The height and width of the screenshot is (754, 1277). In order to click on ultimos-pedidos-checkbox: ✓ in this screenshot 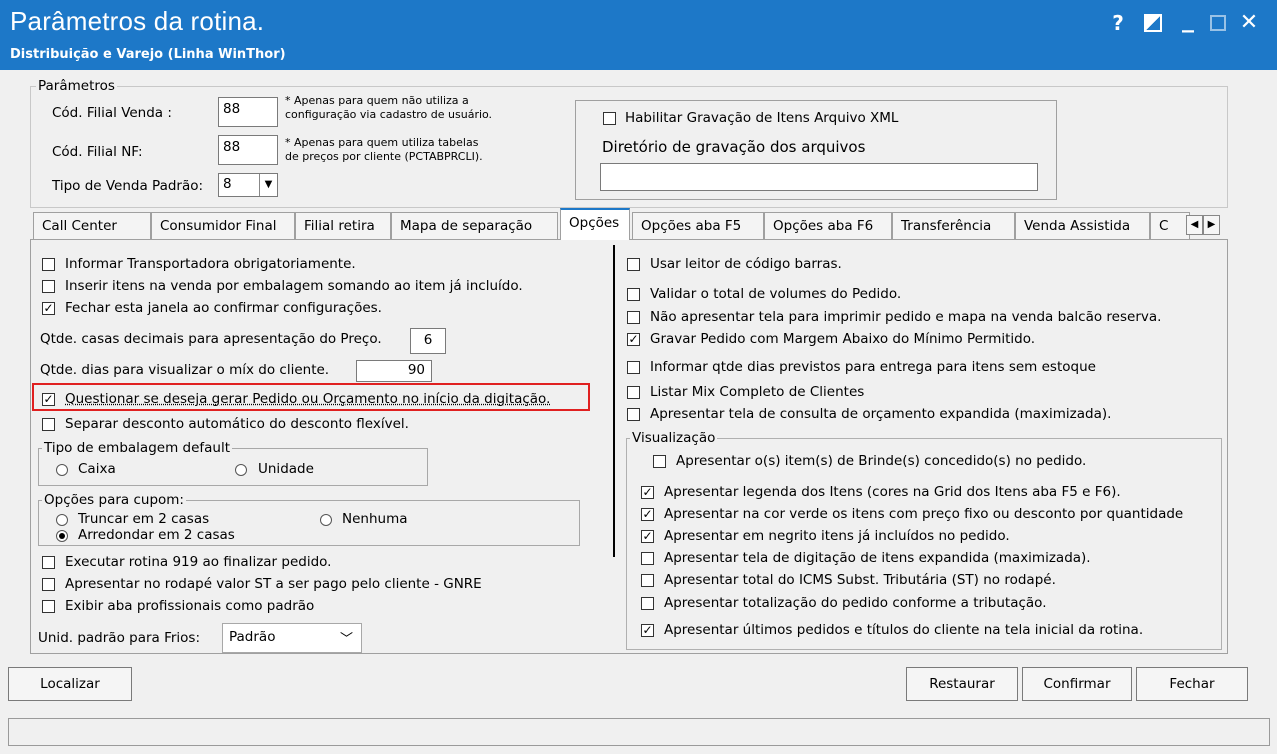, I will do `click(647, 630)`.